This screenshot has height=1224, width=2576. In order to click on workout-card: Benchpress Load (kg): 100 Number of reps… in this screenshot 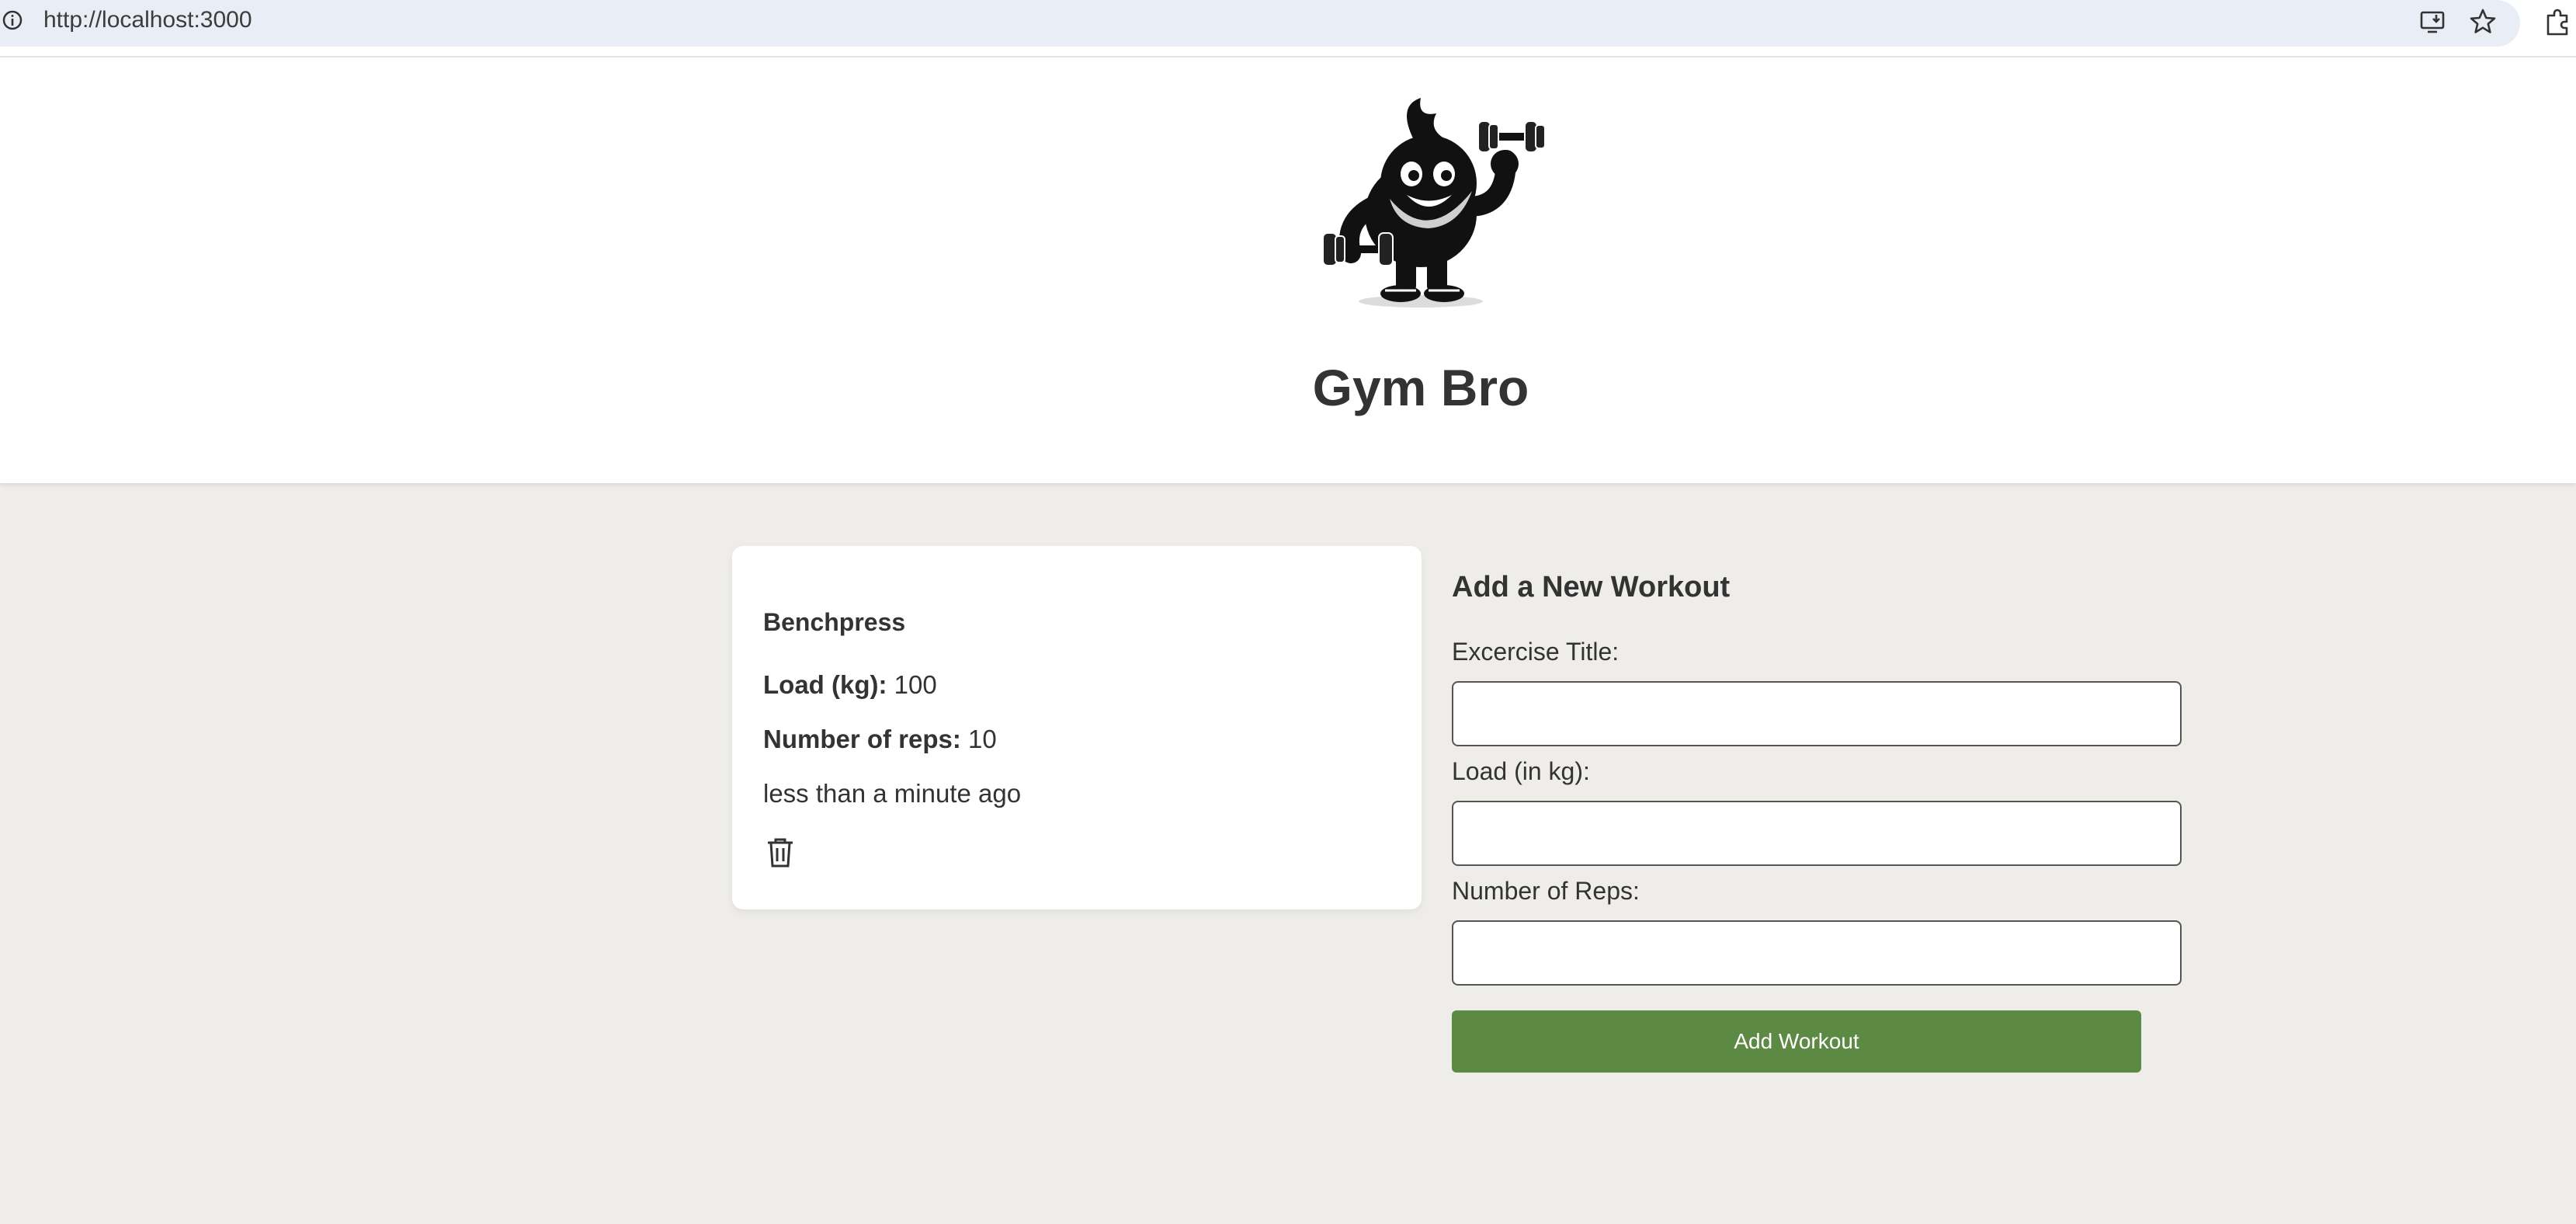, I will do `click(1077, 727)`.